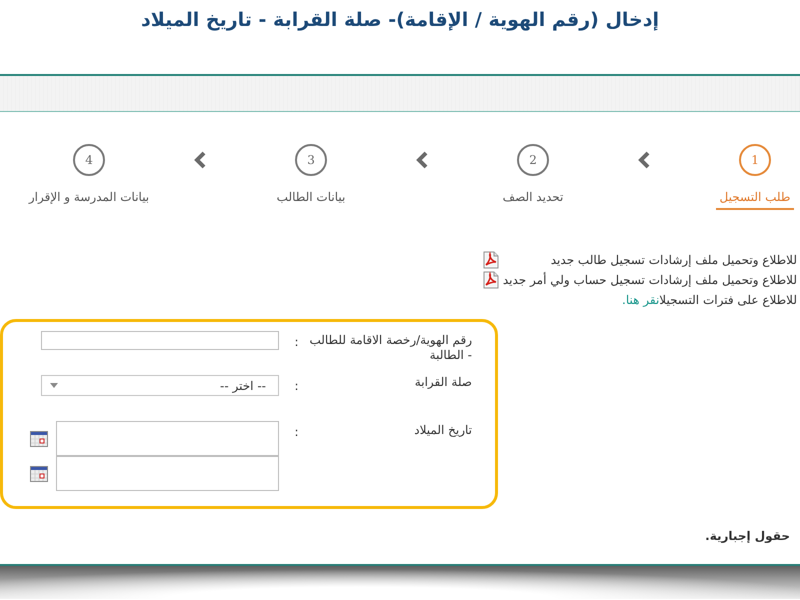  Describe the element at coordinates (649, 280) in the screenshot. I see `guide-text: للاطلاع وتحميل ملف إرشادات تسجيل حساب ولي أمر جديد` at that location.